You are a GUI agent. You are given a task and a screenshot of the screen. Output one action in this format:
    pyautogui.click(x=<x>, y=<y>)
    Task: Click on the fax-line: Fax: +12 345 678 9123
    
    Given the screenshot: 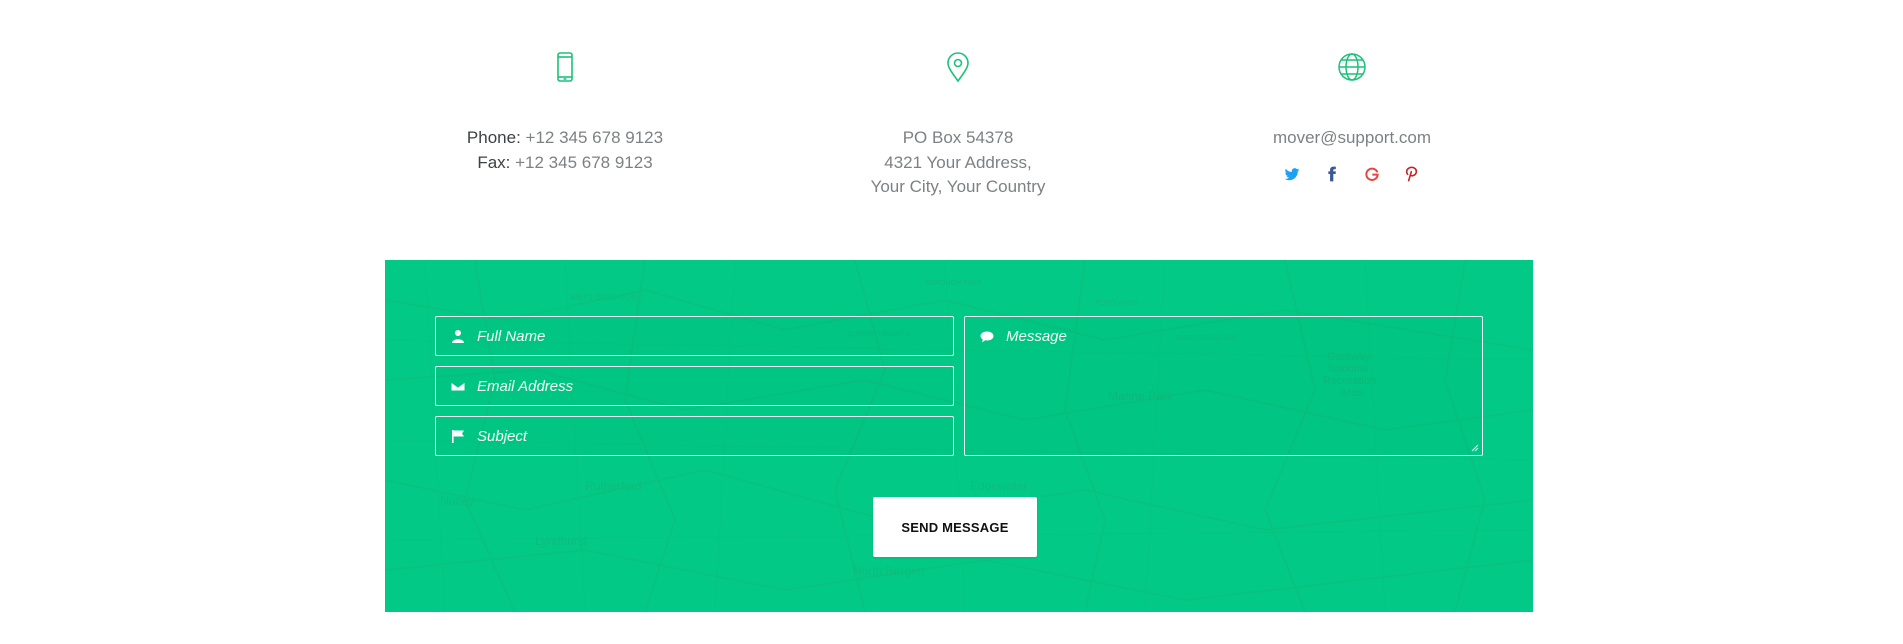 What is the action you would take?
    pyautogui.click(x=565, y=163)
    